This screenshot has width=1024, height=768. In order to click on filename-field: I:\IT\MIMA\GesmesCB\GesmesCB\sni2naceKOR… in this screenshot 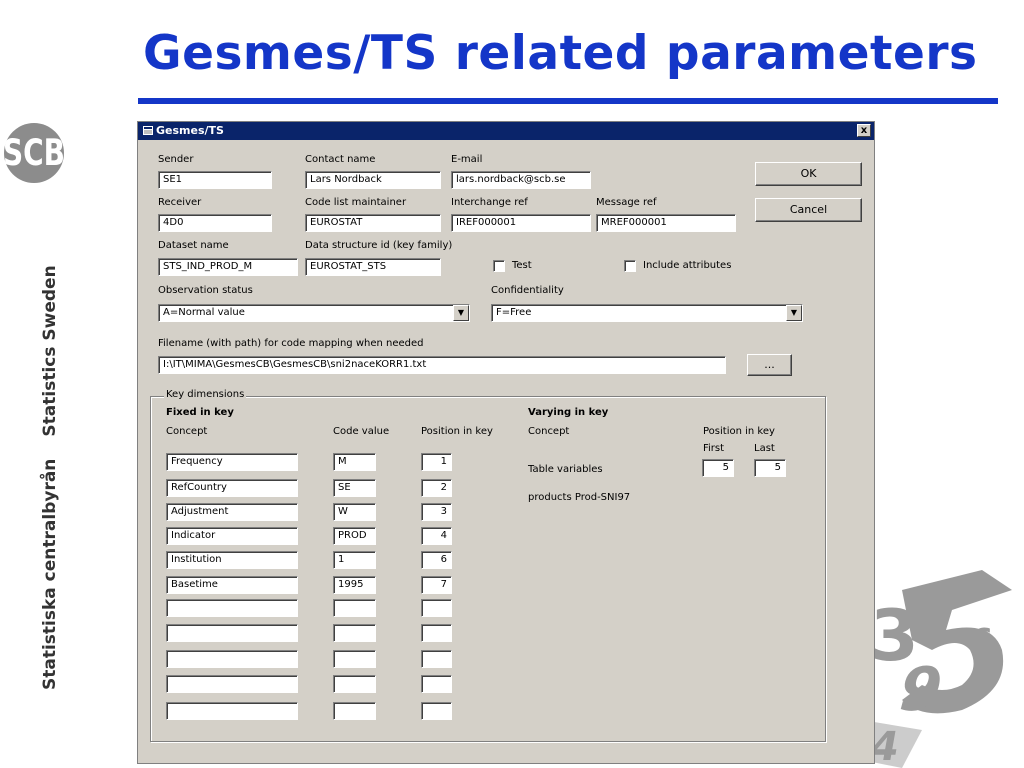, I will do `click(442, 365)`.